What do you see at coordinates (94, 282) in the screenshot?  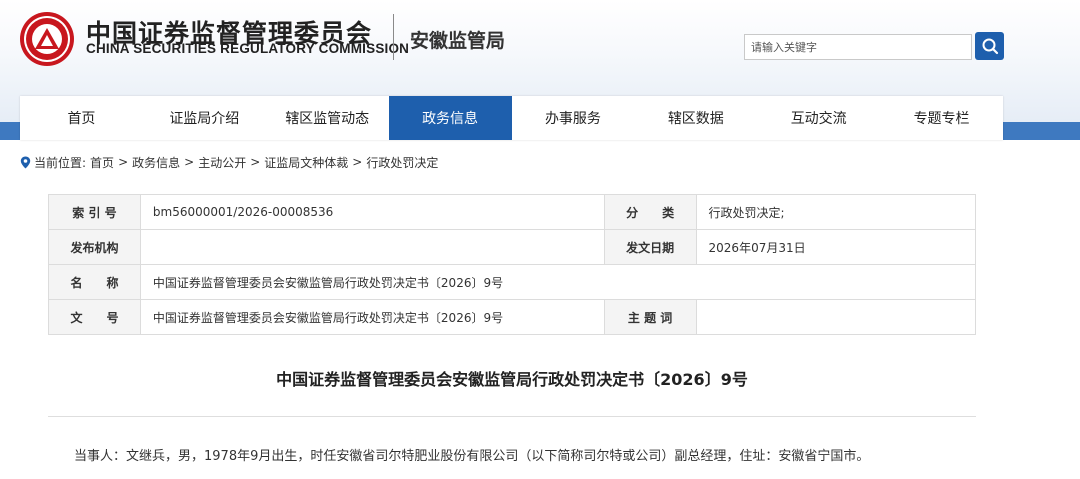 I see `name-label: 名 称` at bounding box center [94, 282].